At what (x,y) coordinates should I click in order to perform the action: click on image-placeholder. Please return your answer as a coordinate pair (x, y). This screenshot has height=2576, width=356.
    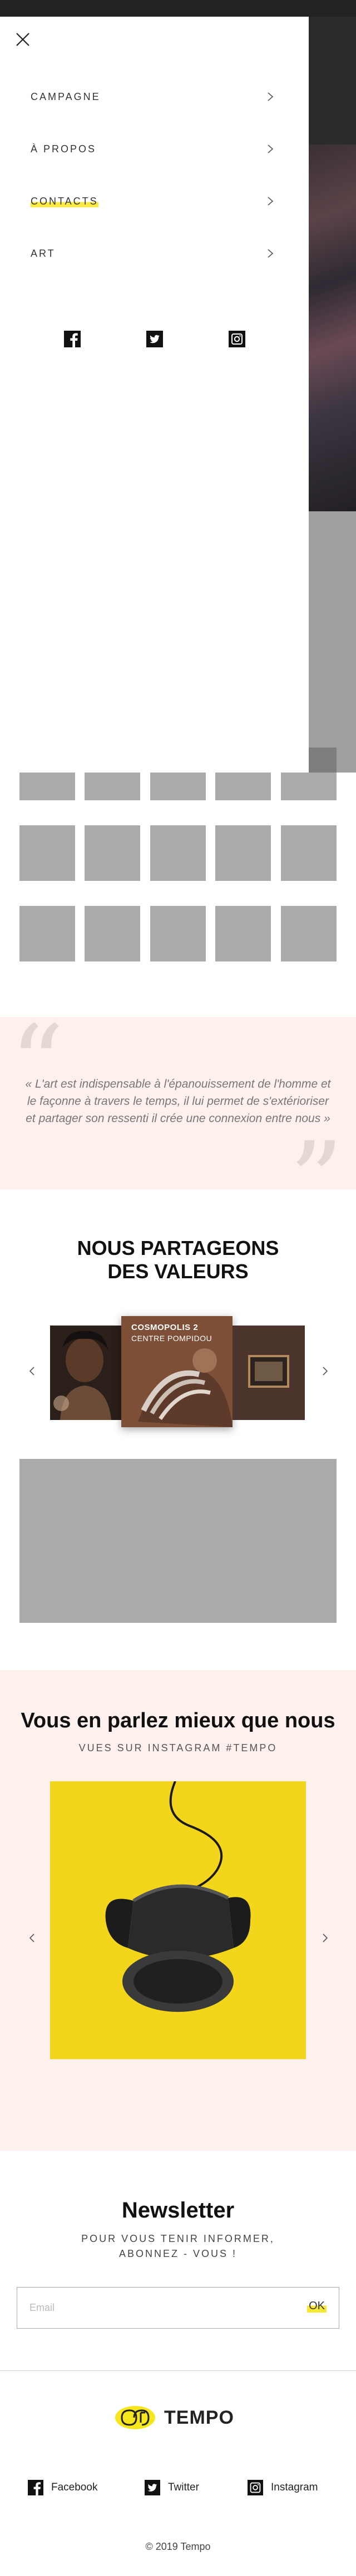
    Looking at the image, I should click on (178, 1541).